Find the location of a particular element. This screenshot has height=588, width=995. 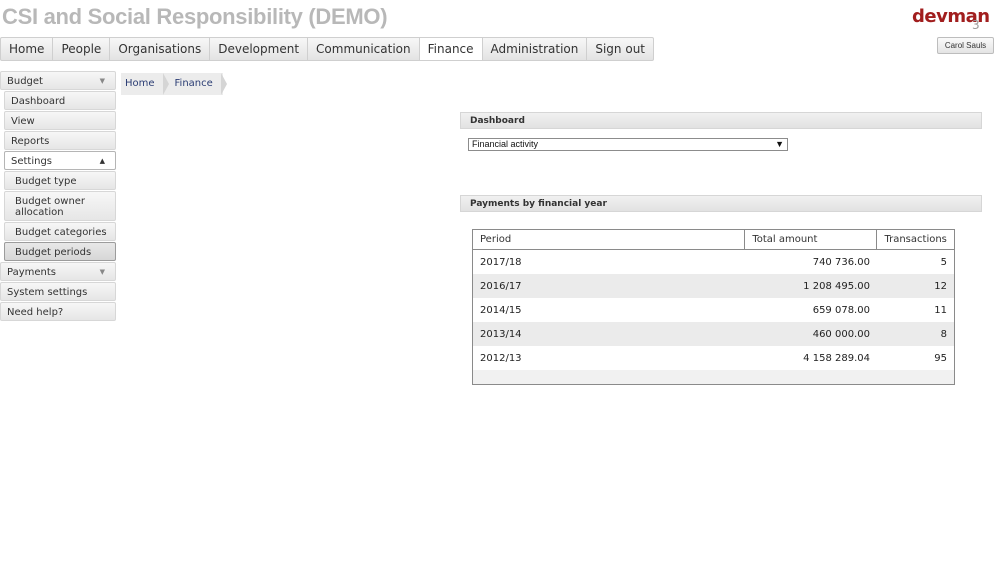

breadcrumb-finance: Finance is located at coordinates (196, 84).